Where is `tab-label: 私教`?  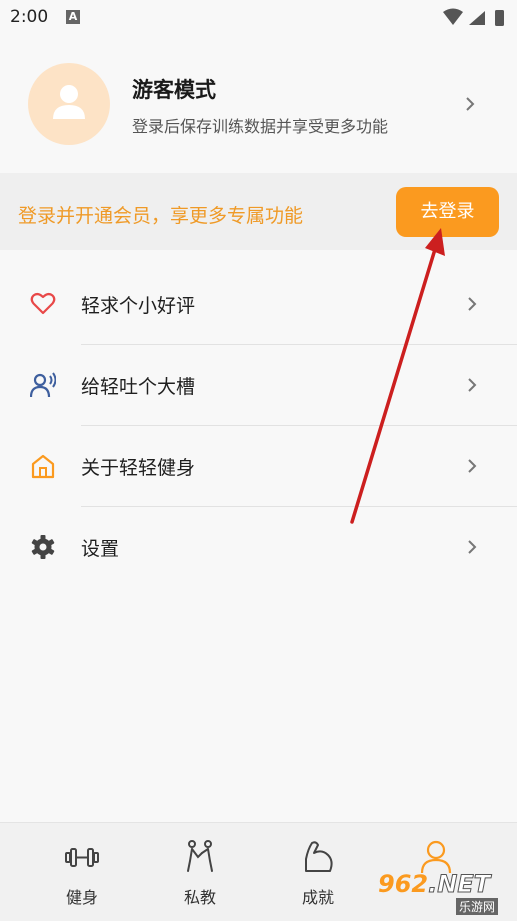 tab-label: 私教 is located at coordinates (199, 897).